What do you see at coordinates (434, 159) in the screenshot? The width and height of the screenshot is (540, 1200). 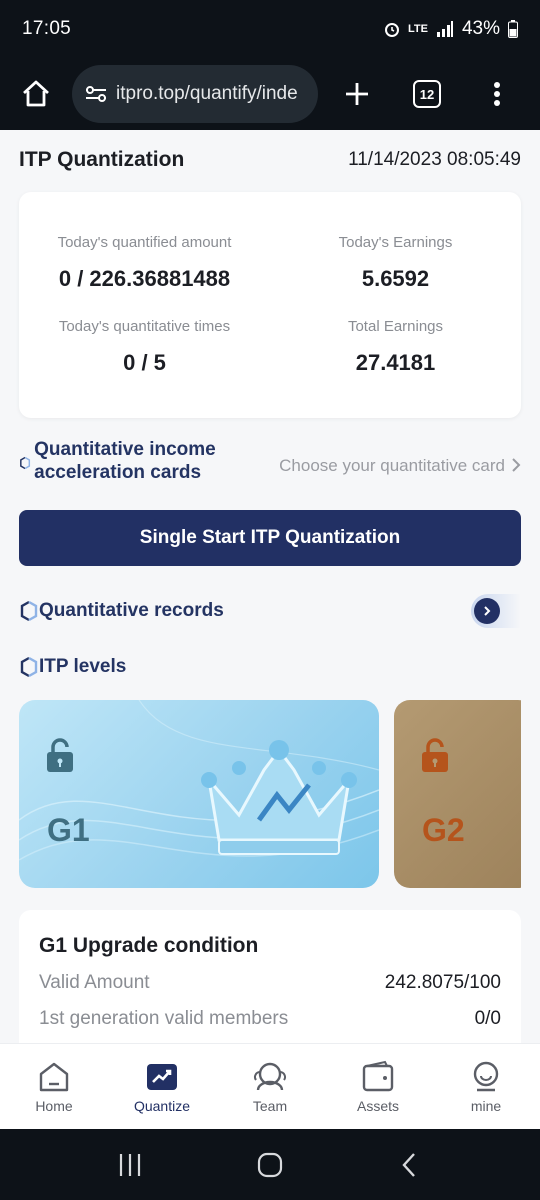 I see `current-datetime: 11/14/2023 08:05:49` at bounding box center [434, 159].